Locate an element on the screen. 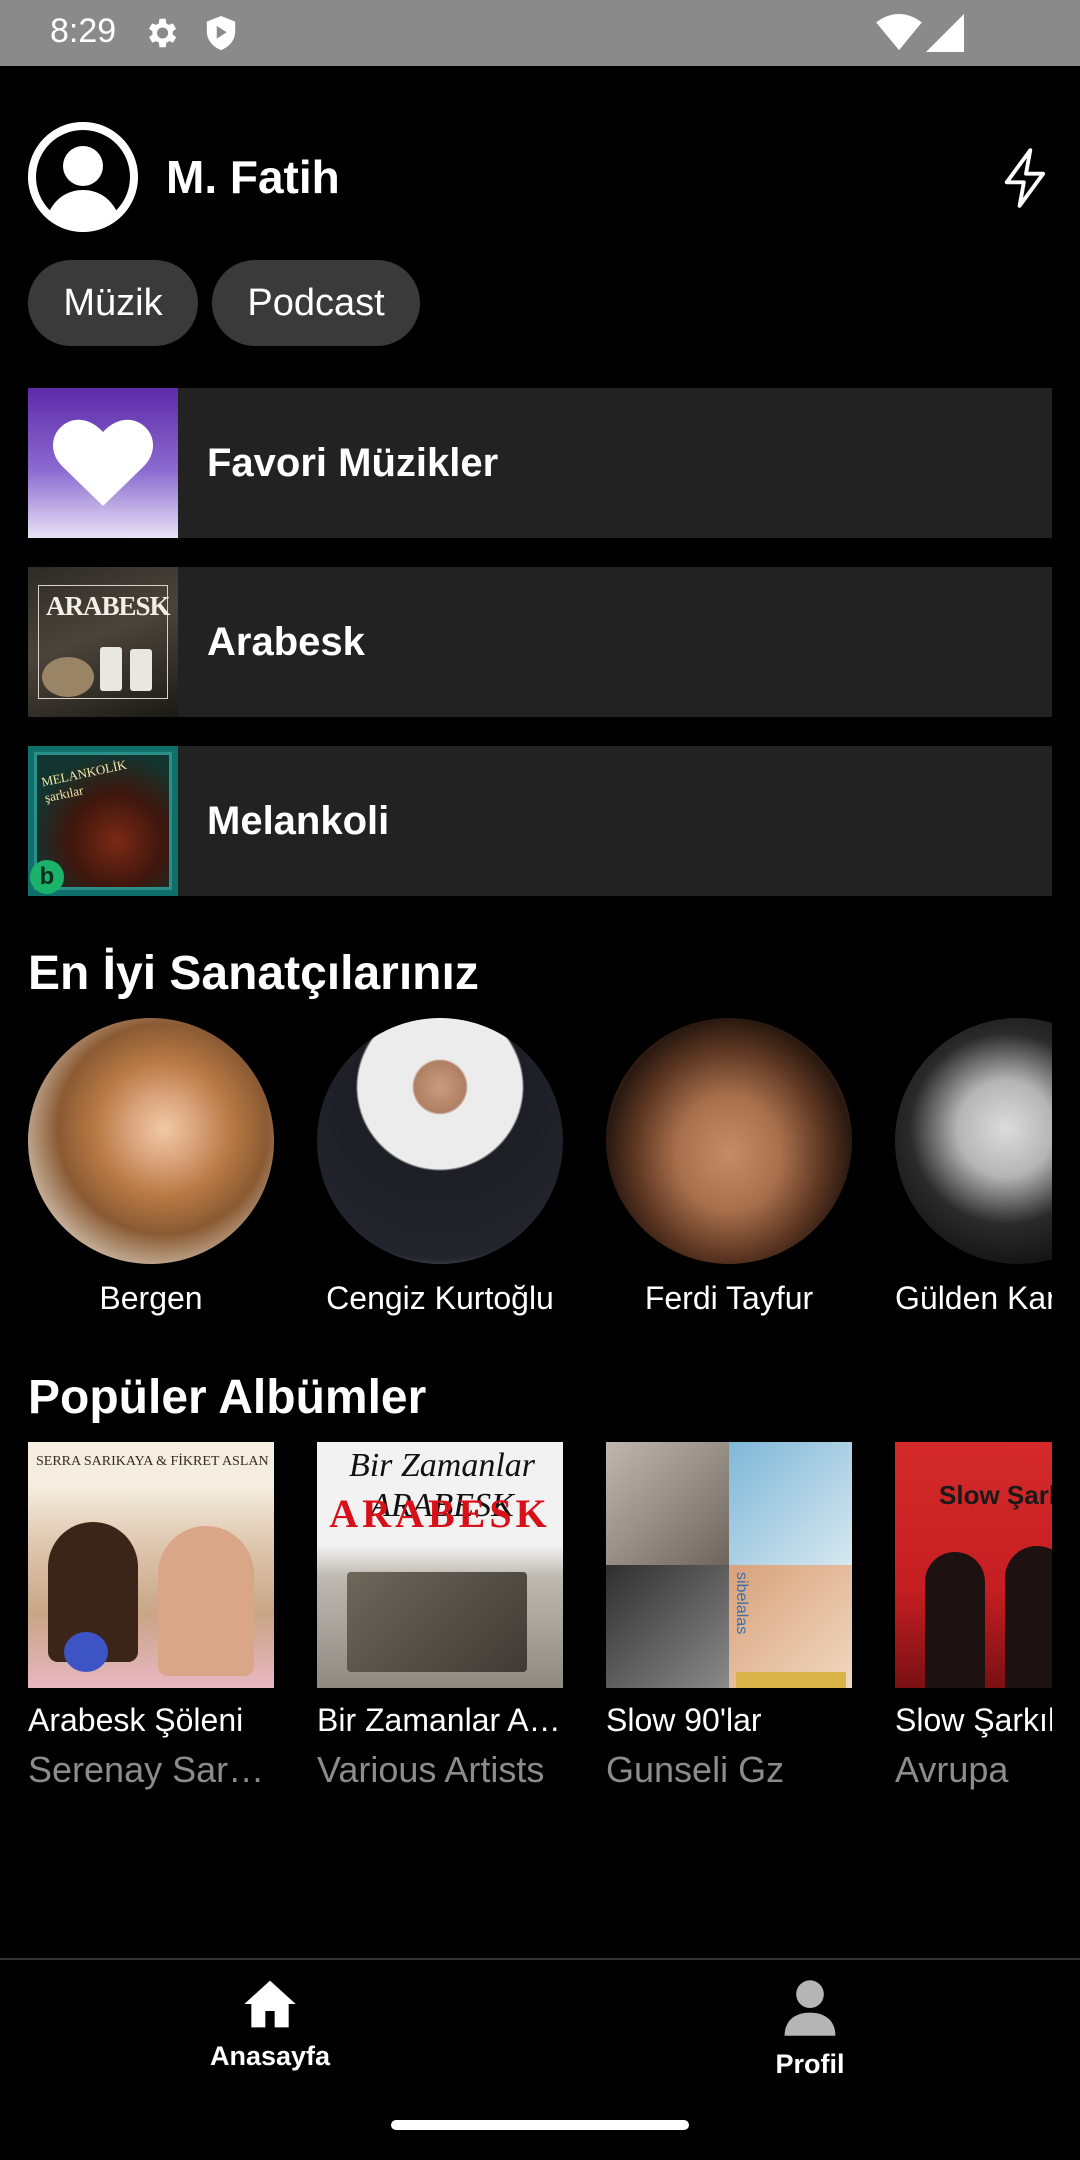  album-cover-text: SERRA SARIKAYA & FİKRET ASLAN is located at coordinates (152, 1461).